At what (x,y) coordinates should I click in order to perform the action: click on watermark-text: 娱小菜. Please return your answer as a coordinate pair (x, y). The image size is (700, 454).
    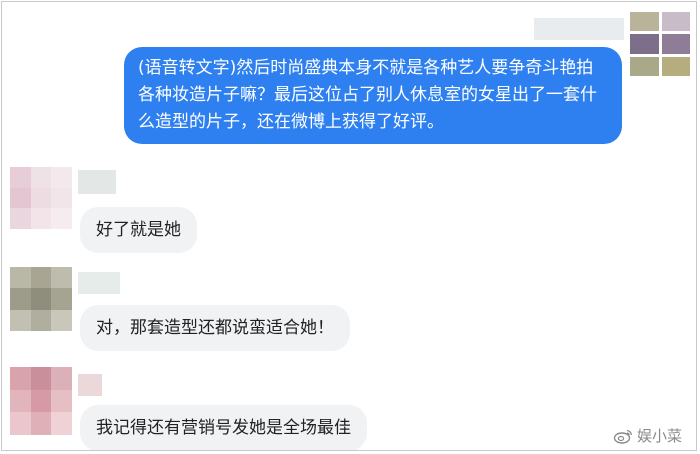
    Looking at the image, I should click on (659, 436).